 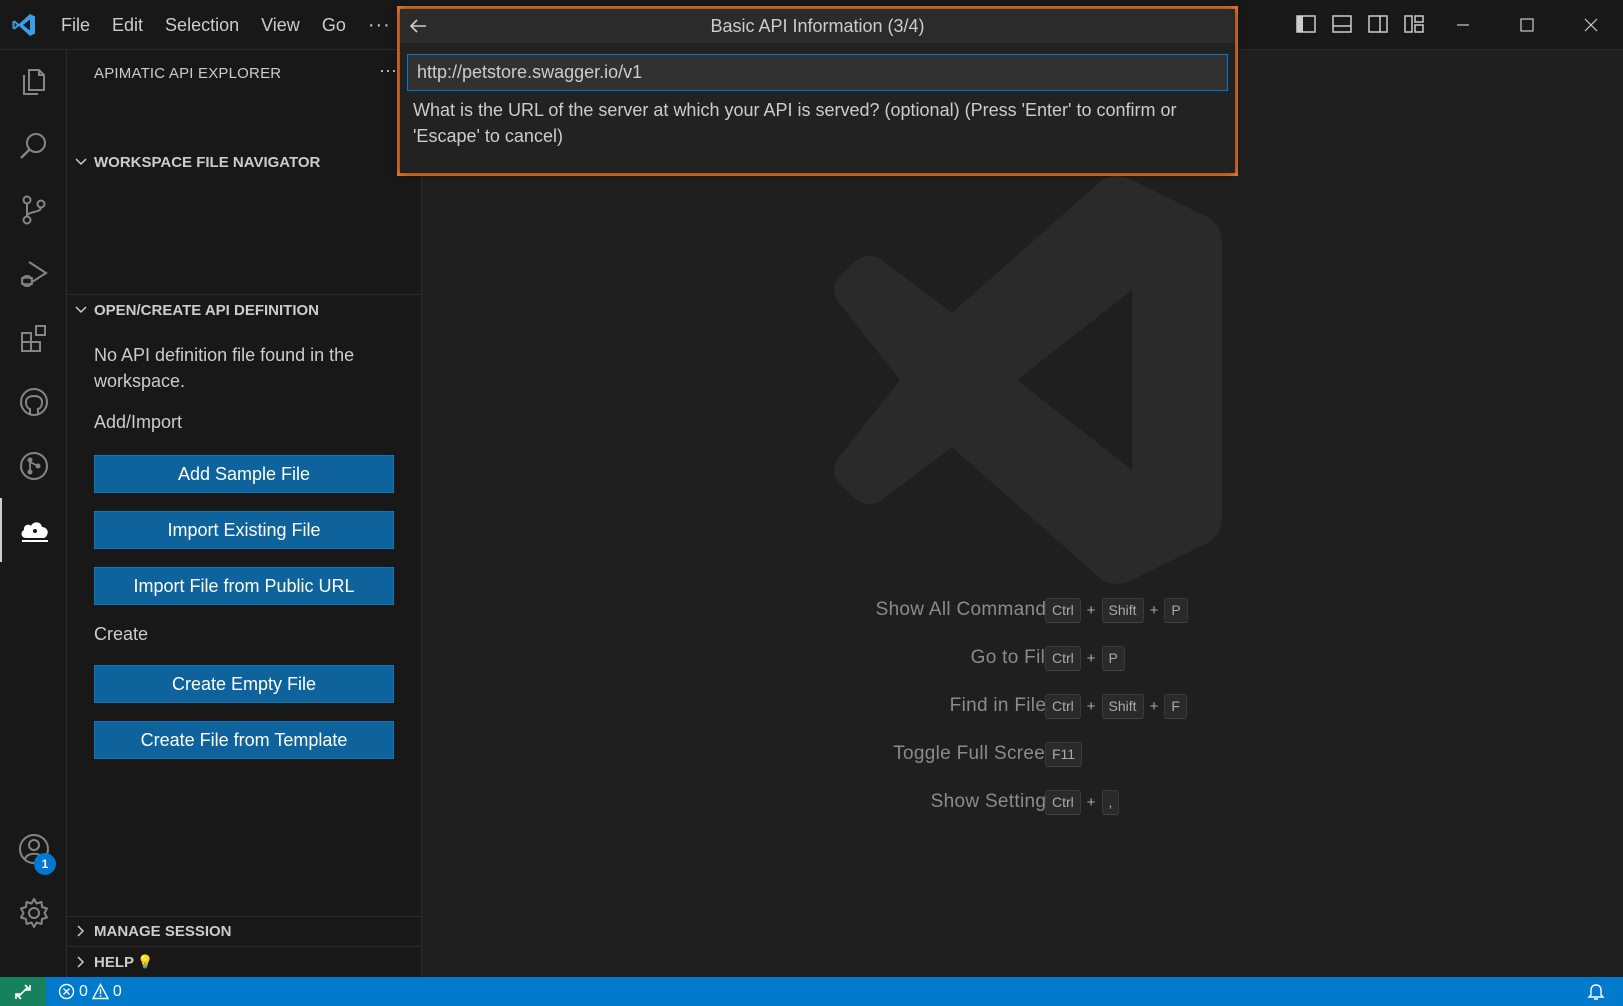 I want to click on close-icon, so click(x=1591, y=25).